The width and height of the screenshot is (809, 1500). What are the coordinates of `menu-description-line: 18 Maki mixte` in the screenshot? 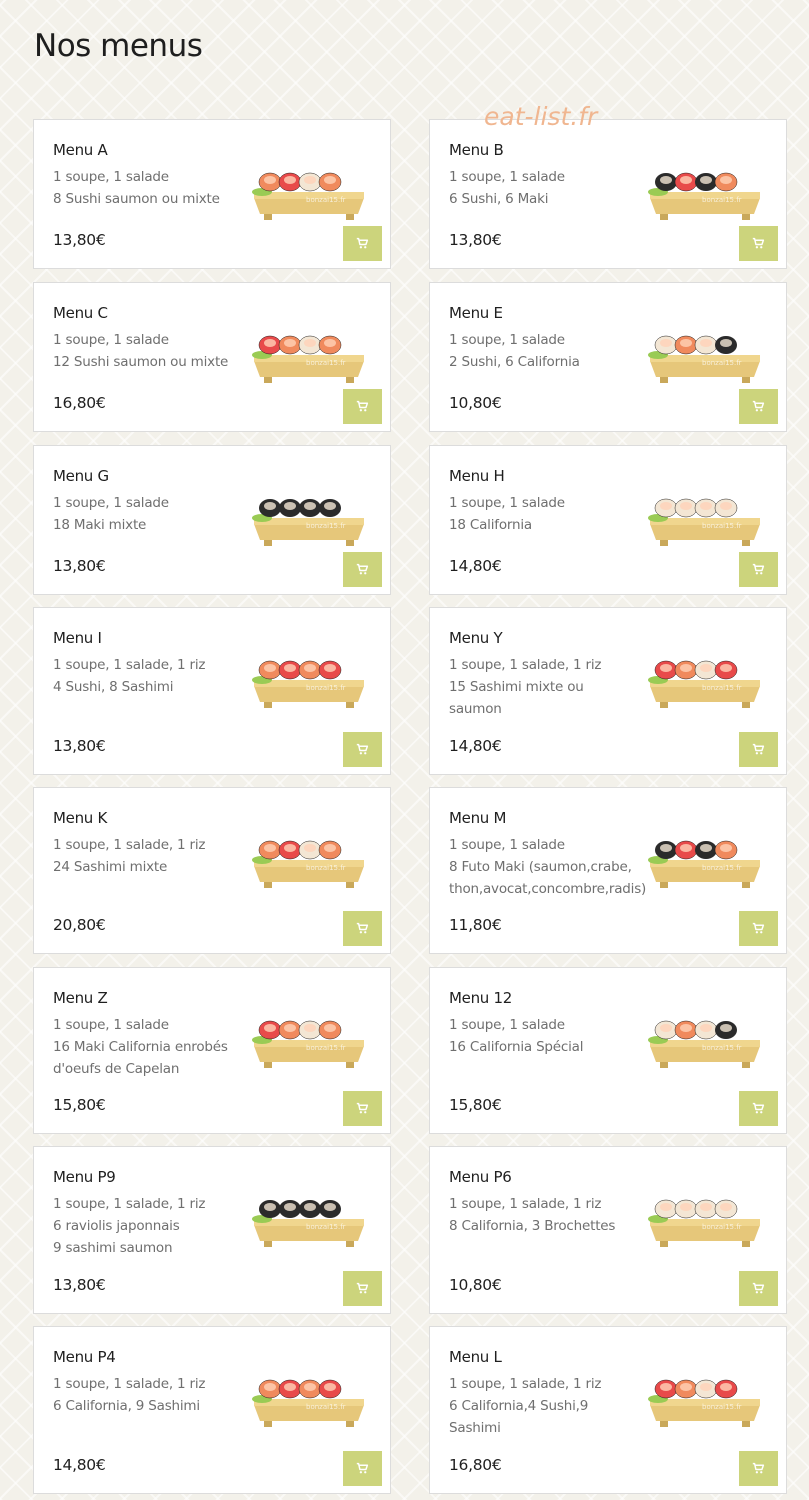 It's located at (100, 525).